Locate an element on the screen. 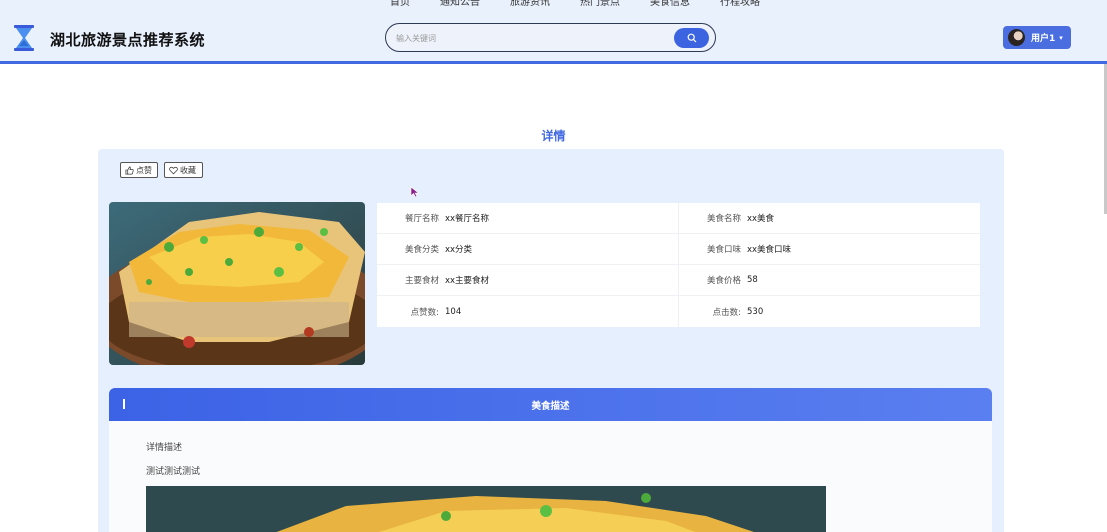 This screenshot has height=532, width=1107. info-cell: 点击数: 530 is located at coordinates (828, 311).